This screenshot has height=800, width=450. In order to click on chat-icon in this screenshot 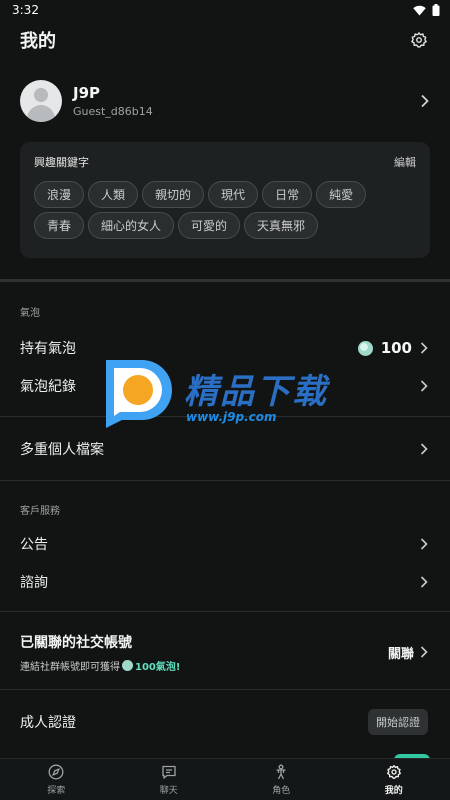, I will do `click(169, 772)`.